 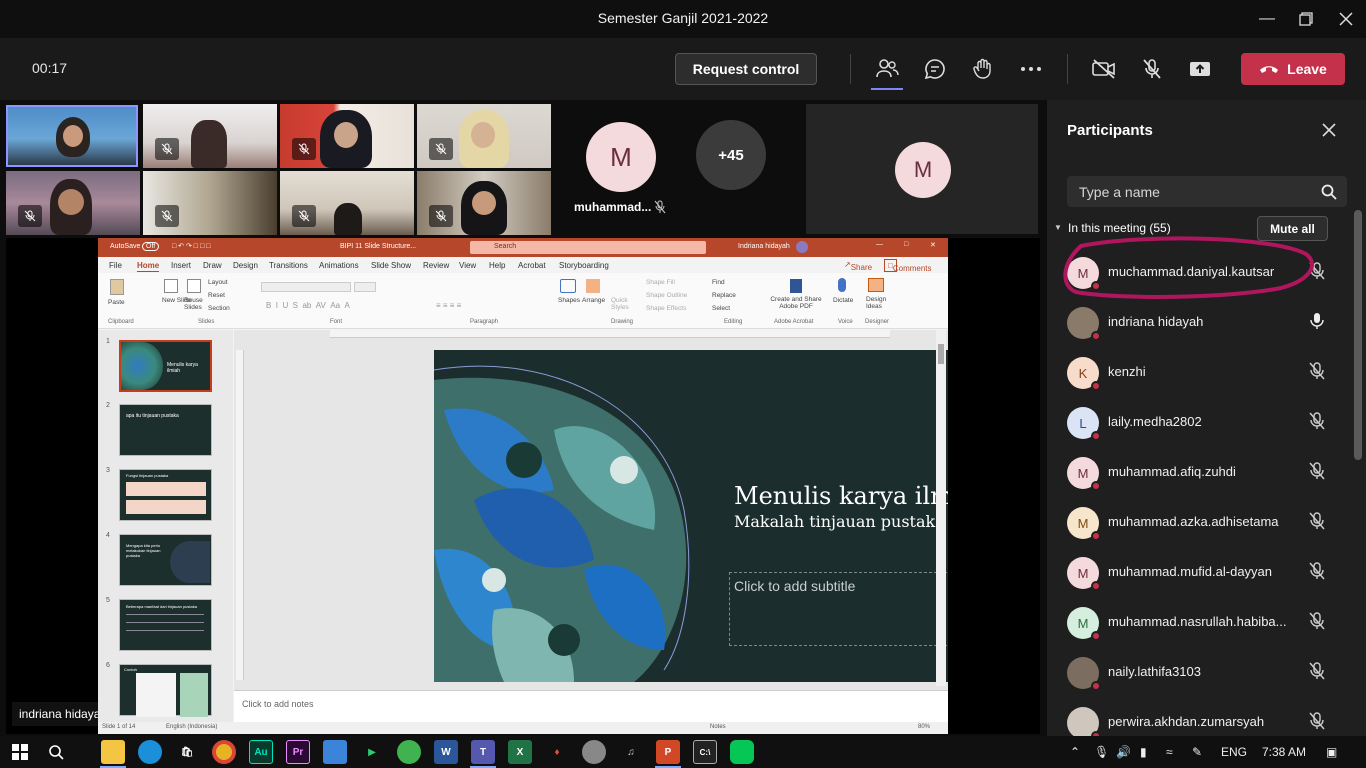 I want to click on menu-animations: Animations, so click(x=339, y=265).